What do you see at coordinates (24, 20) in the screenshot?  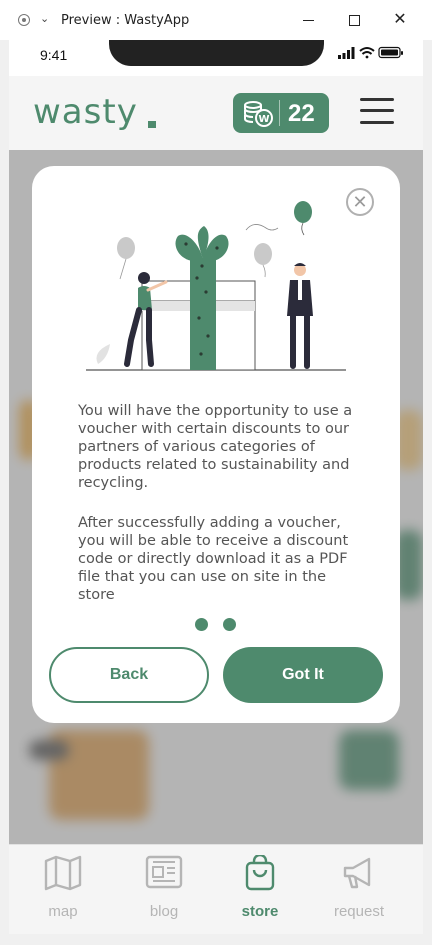 I see `record-icon` at bounding box center [24, 20].